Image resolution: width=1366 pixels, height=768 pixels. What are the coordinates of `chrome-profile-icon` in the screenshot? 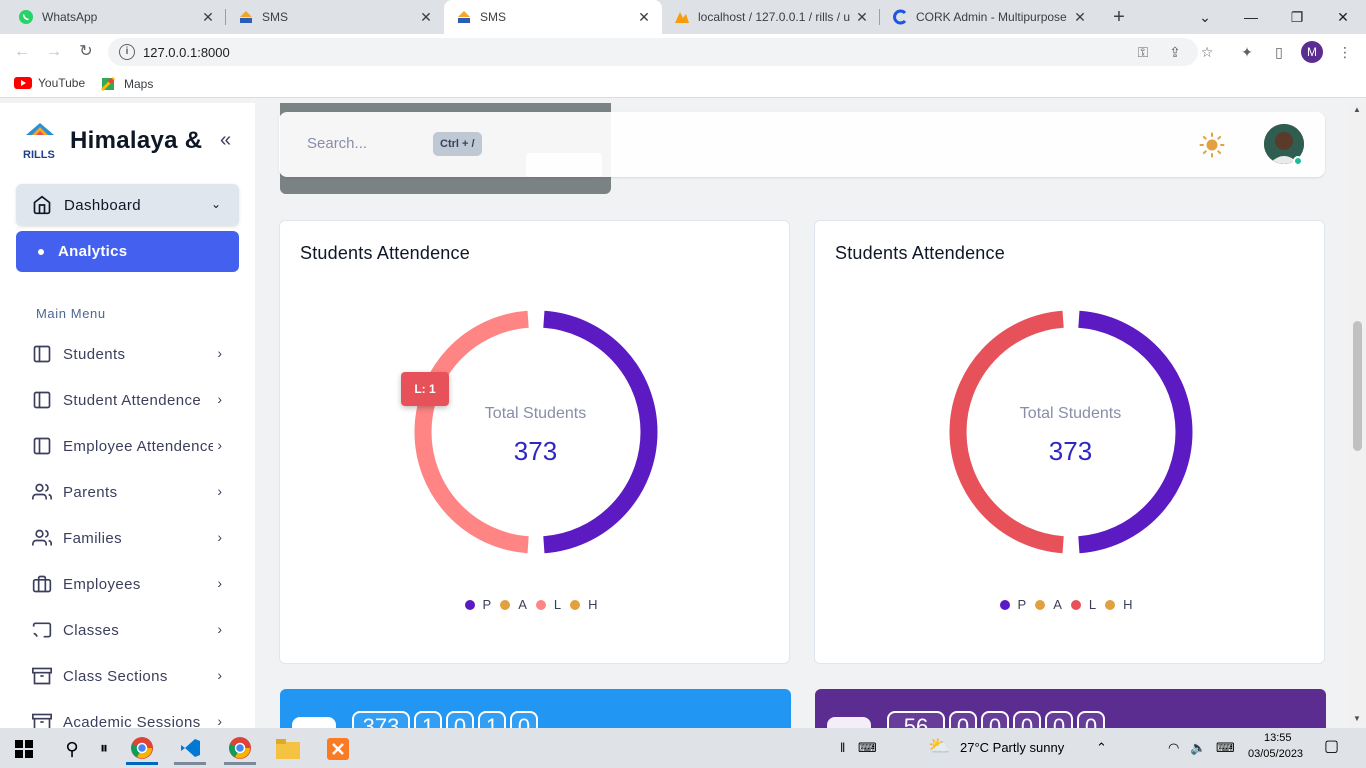 It's located at (142, 749).